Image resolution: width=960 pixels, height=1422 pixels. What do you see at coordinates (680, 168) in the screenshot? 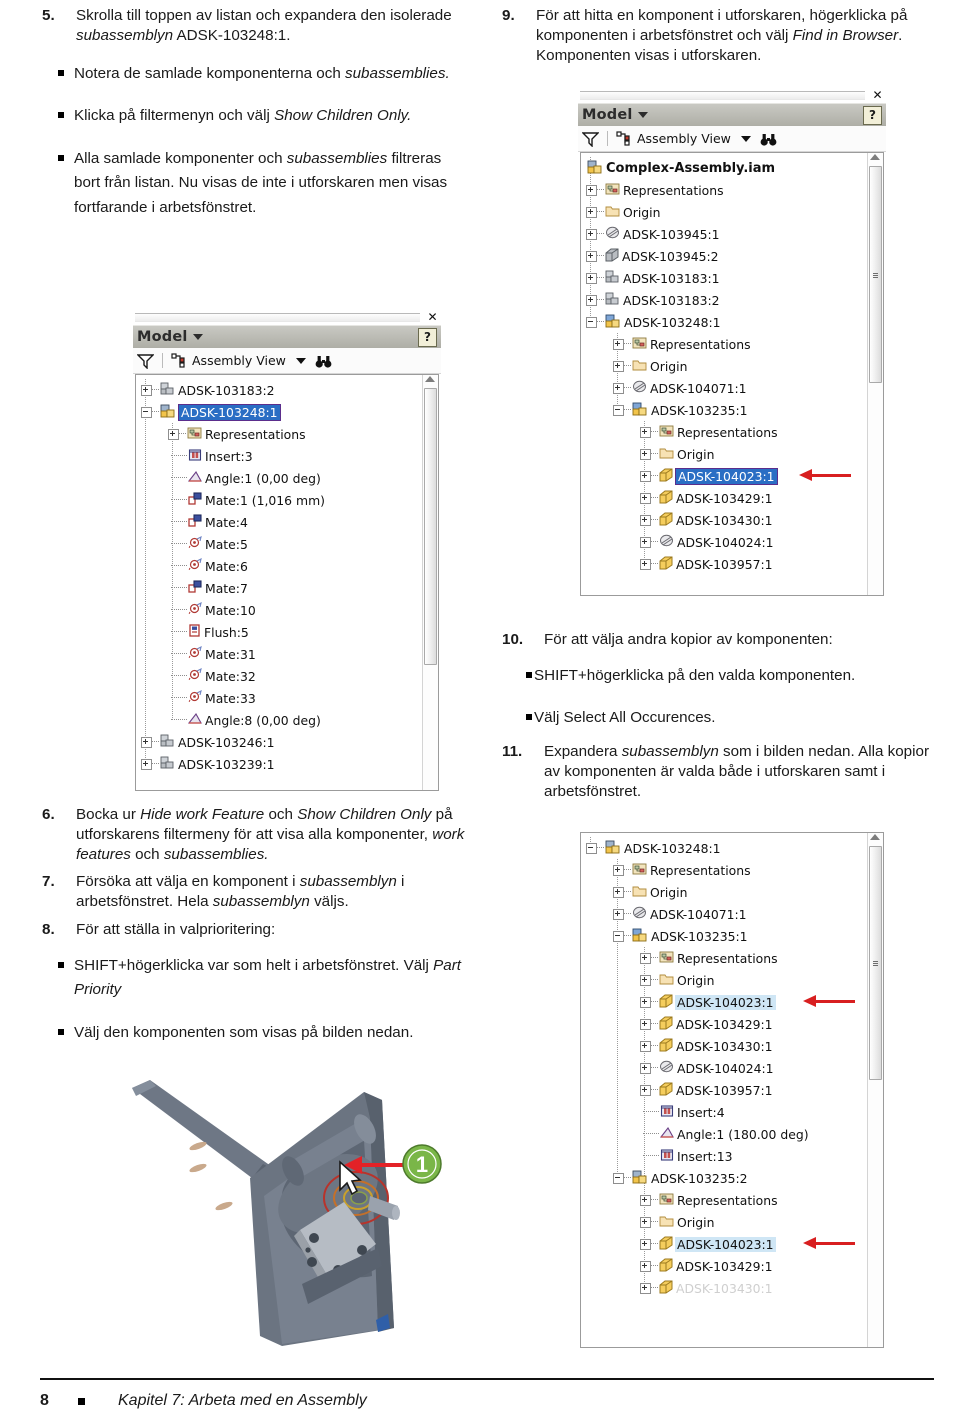
I see `tree-item: Complex-Assembly.iam` at bounding box center [680, 168].